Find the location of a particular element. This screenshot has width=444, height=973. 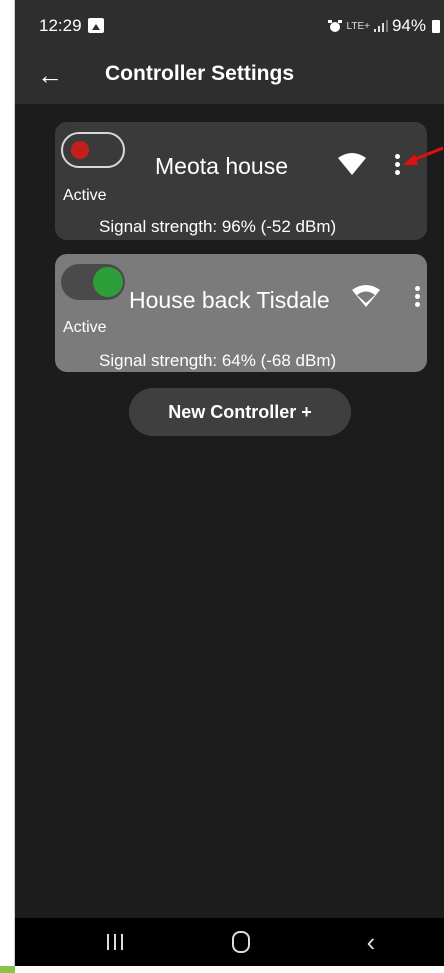

new-controller-button: New Controller + is located at coordinates (240, 412).